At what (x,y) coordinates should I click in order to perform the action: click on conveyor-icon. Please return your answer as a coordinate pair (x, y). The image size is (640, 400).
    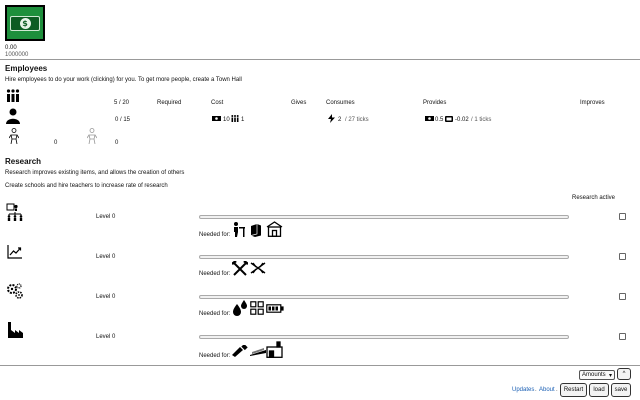
    Looking at the image, I should click on (258, 351).